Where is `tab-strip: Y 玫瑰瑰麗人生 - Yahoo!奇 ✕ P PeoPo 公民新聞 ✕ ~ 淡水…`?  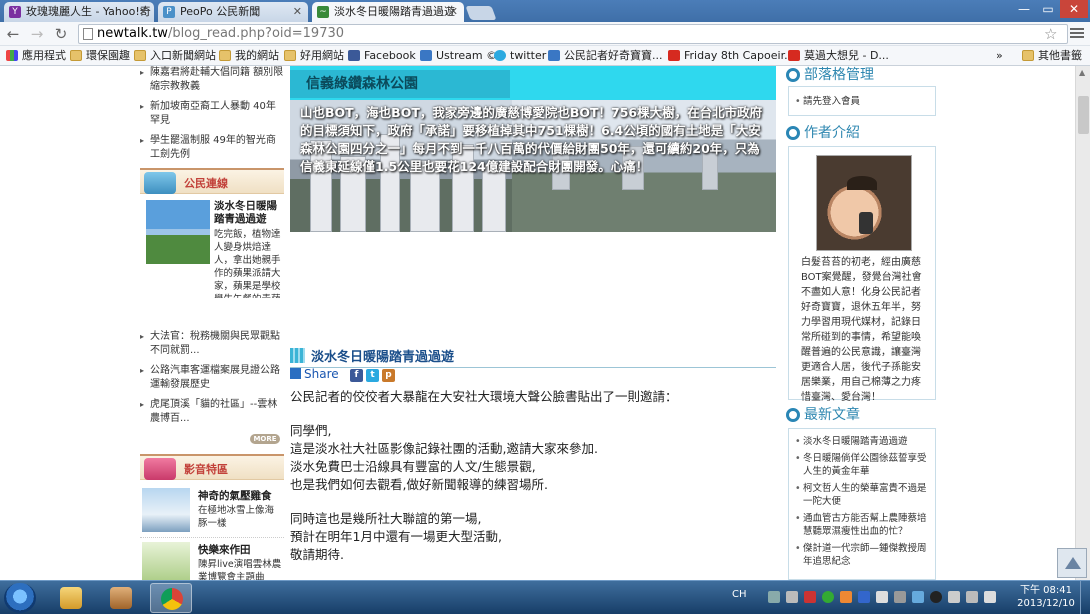
tab-strip: Y 玫瑰瑰麗人生 - Yahoo!奇 ✕ P PeoPo 公民新聞 ✕ ~ 淡水… is located at coordinates (545, 11).